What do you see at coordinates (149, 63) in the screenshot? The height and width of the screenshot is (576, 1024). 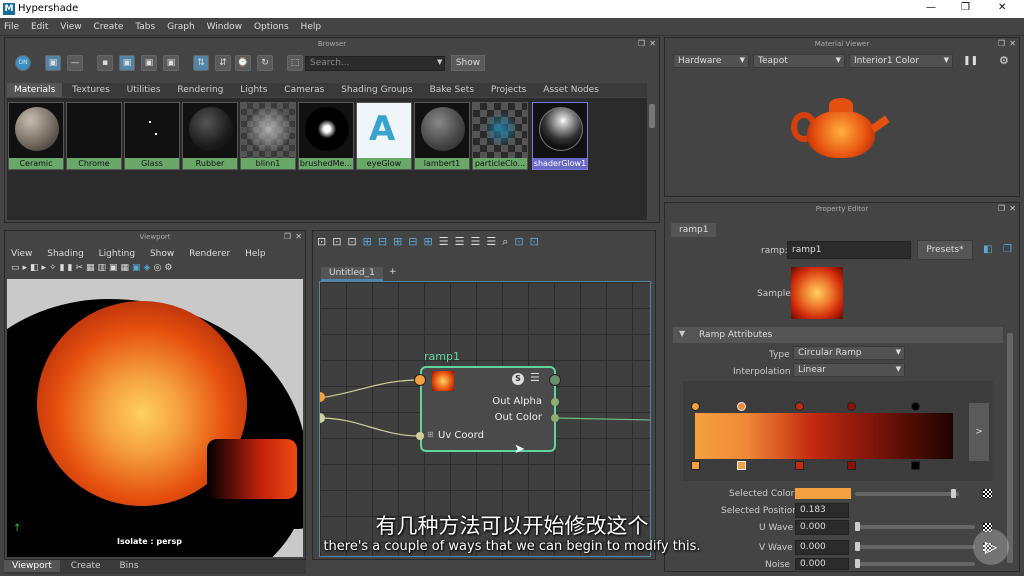 I see `large-swatch-icon: ▣` at bounding box center [149, 63].